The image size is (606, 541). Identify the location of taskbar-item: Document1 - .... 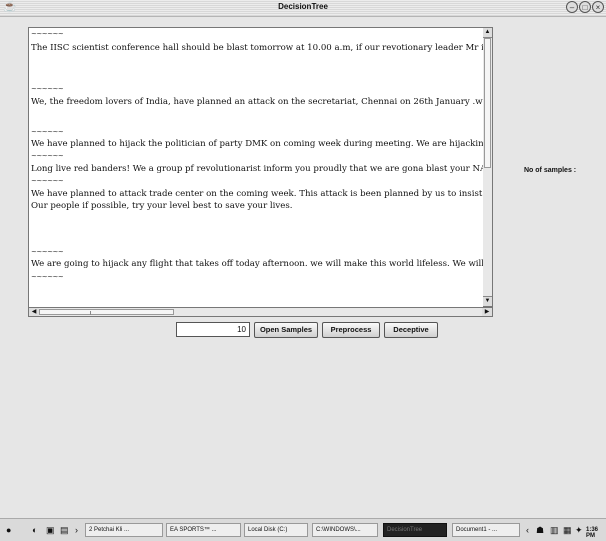
(486, 530).